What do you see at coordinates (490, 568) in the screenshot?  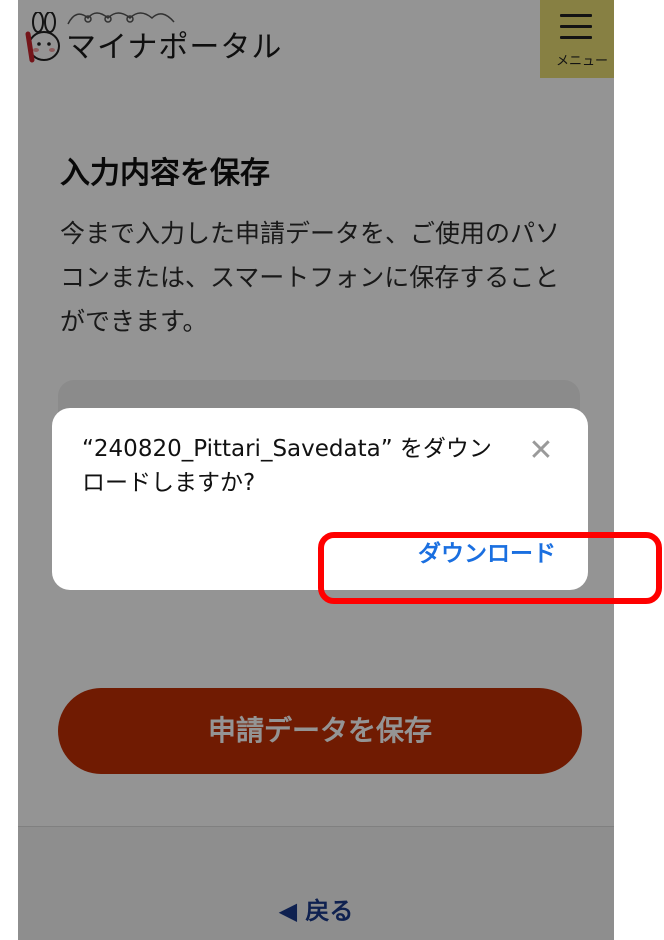 I see `highlight-box` at bounding box center [490, 568].